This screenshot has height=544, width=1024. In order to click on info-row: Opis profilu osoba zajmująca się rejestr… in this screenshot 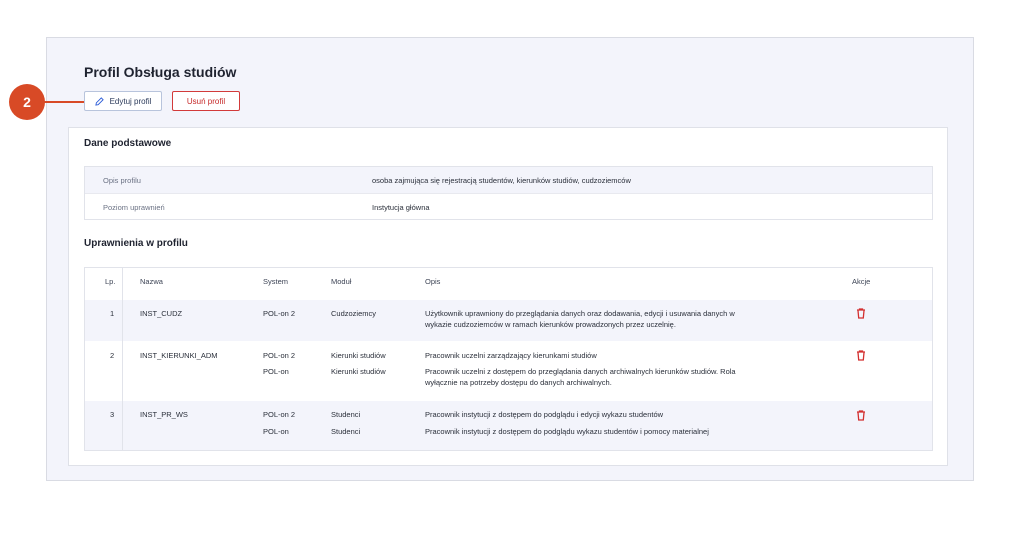, I will do `click(508, 180)`.